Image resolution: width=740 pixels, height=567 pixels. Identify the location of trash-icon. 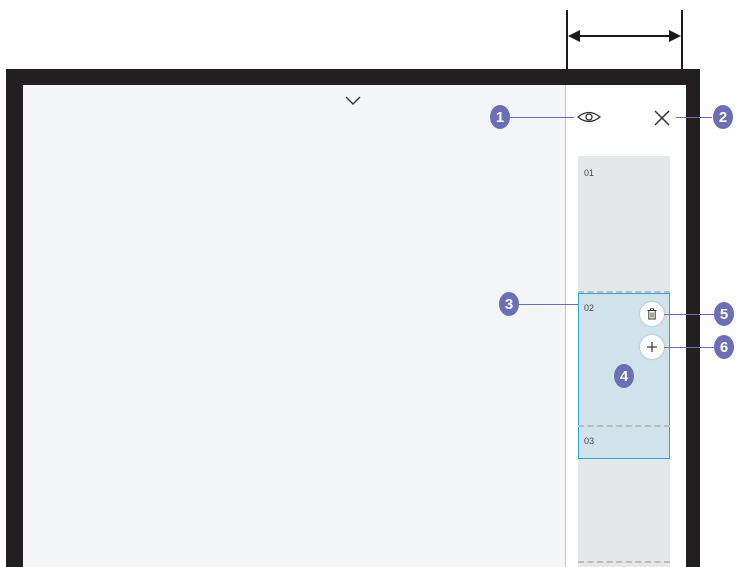
(652, 314).